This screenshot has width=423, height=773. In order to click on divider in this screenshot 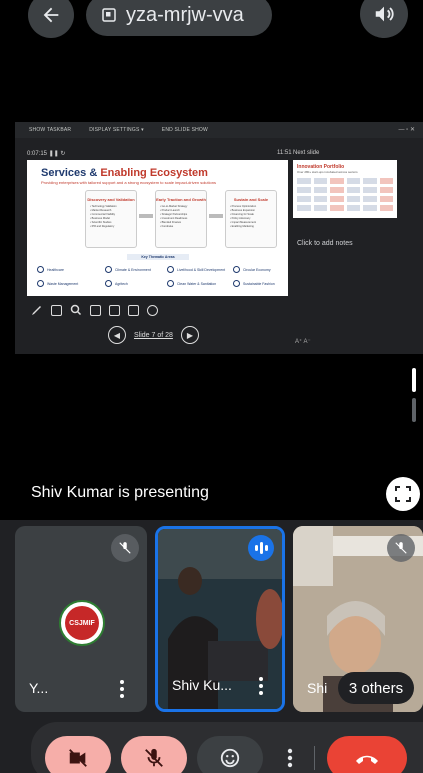, I will do `click(314, 758)`.